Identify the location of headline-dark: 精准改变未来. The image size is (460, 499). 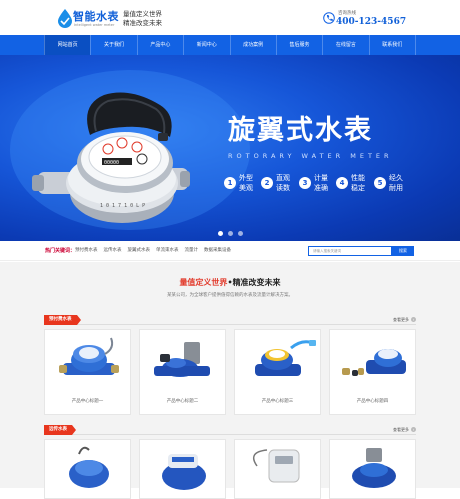
(256, 282).